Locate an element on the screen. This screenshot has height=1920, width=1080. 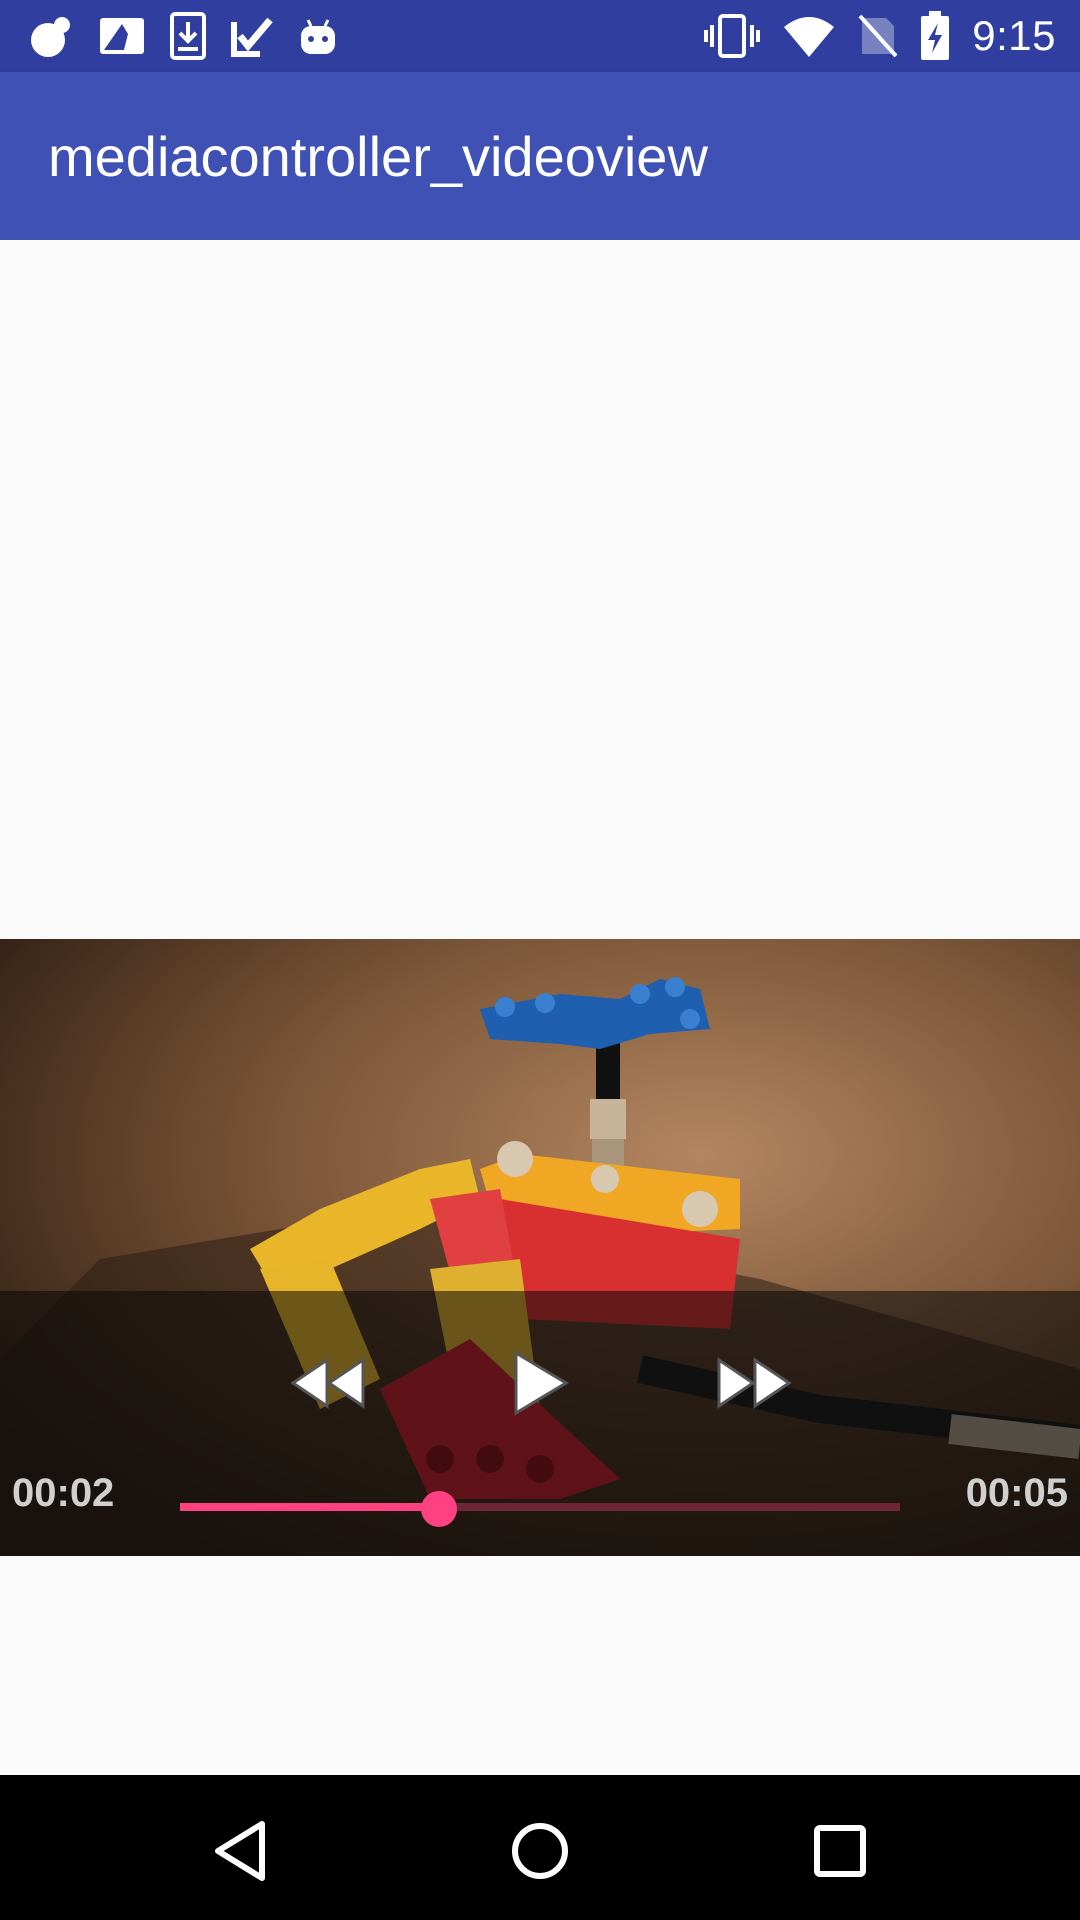
system-status-icons: 9:15 is located at coordinates (880, 36).